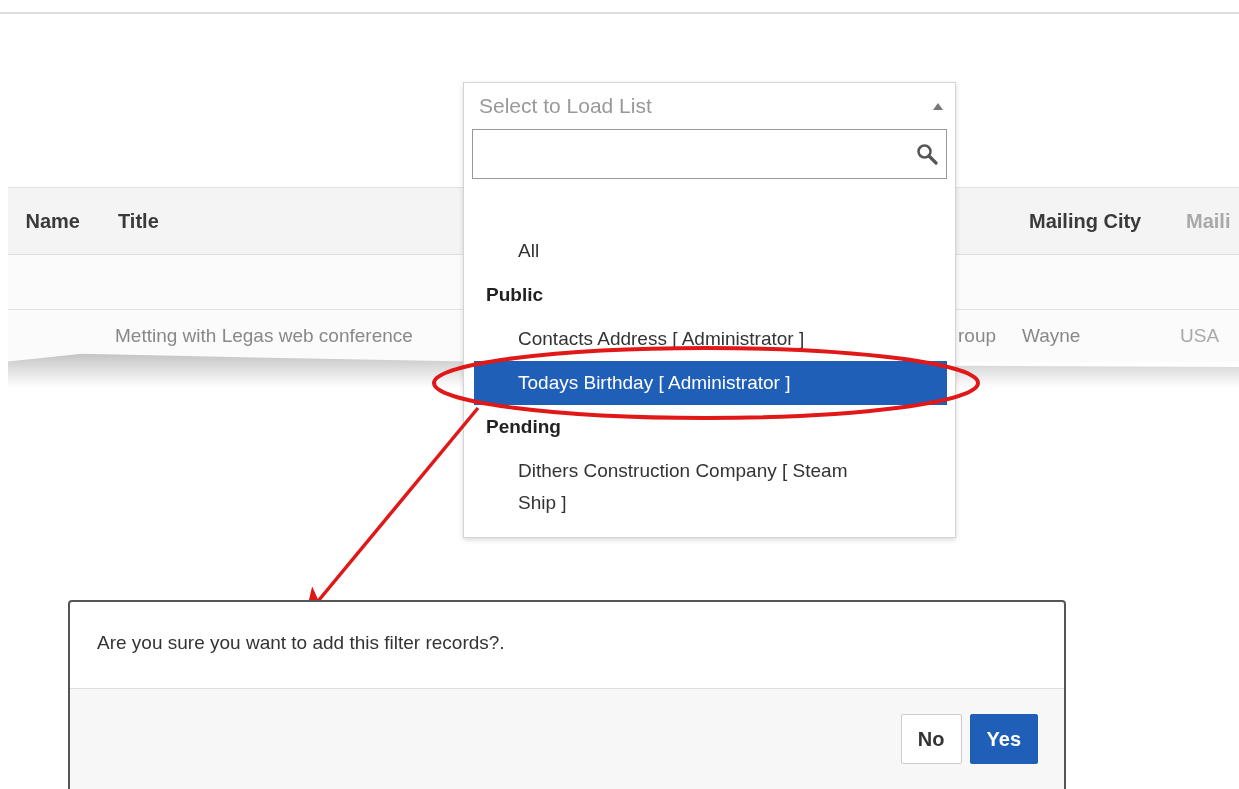 The width and height of the screenshot is (1239, 789). What do you see at coordinates (938, 106) in the screenshot?
I see `caret-icon` at bounding box center [938, 106].